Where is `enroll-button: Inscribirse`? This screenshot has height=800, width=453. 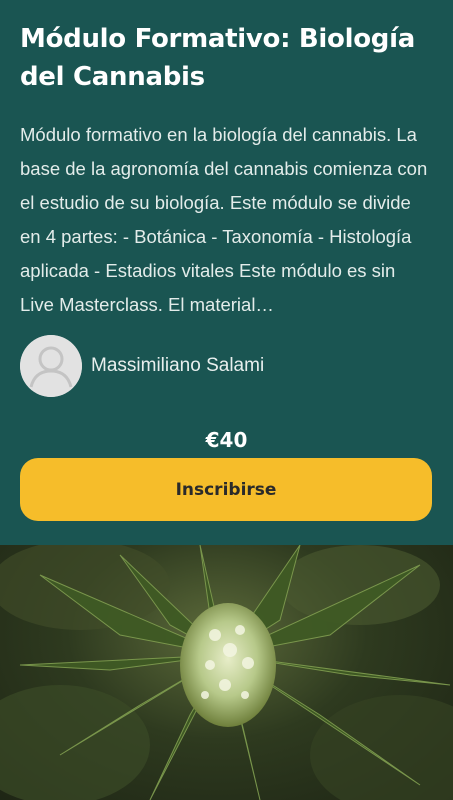
enroll-button: Inscribirse is located at coordinates (226, 489).